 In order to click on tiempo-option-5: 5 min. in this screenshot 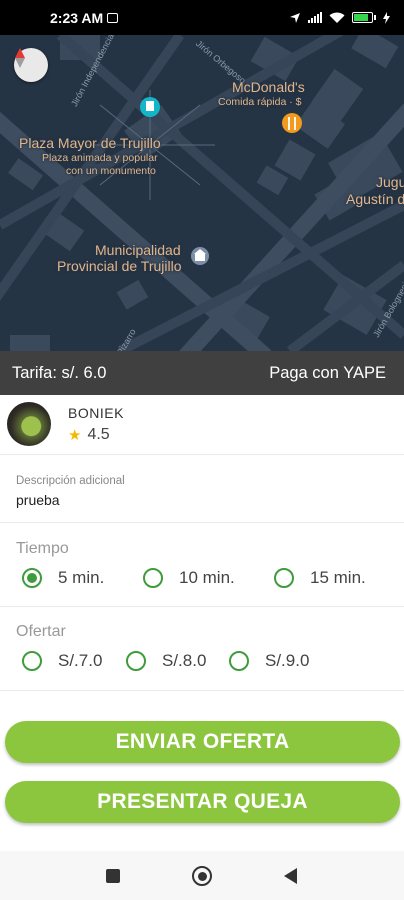, I will do `click(63, 578)`.